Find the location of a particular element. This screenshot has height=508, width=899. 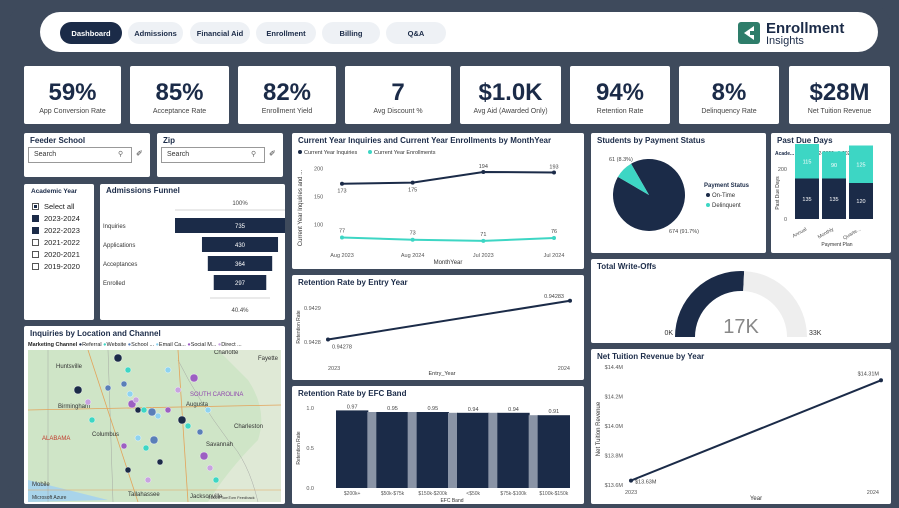

data-label: 0.91 is located at coordinates (553, 412).